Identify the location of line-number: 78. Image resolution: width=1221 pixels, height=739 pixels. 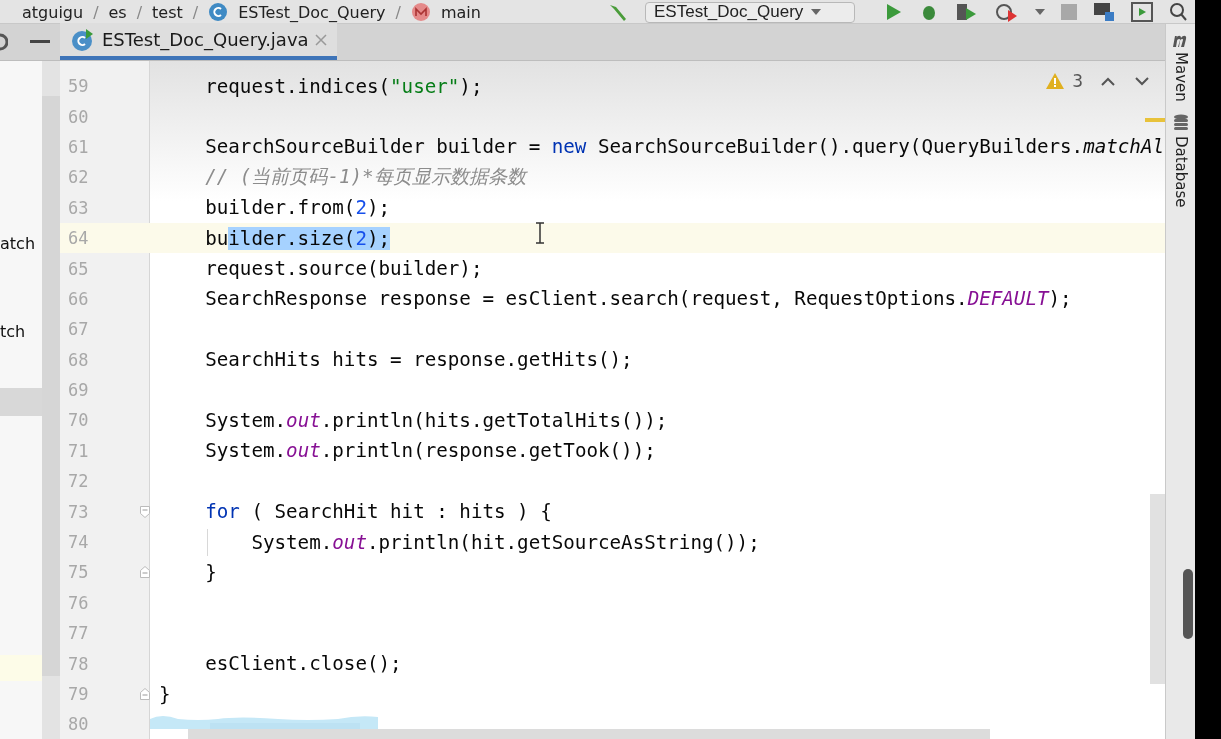
(78, 663).